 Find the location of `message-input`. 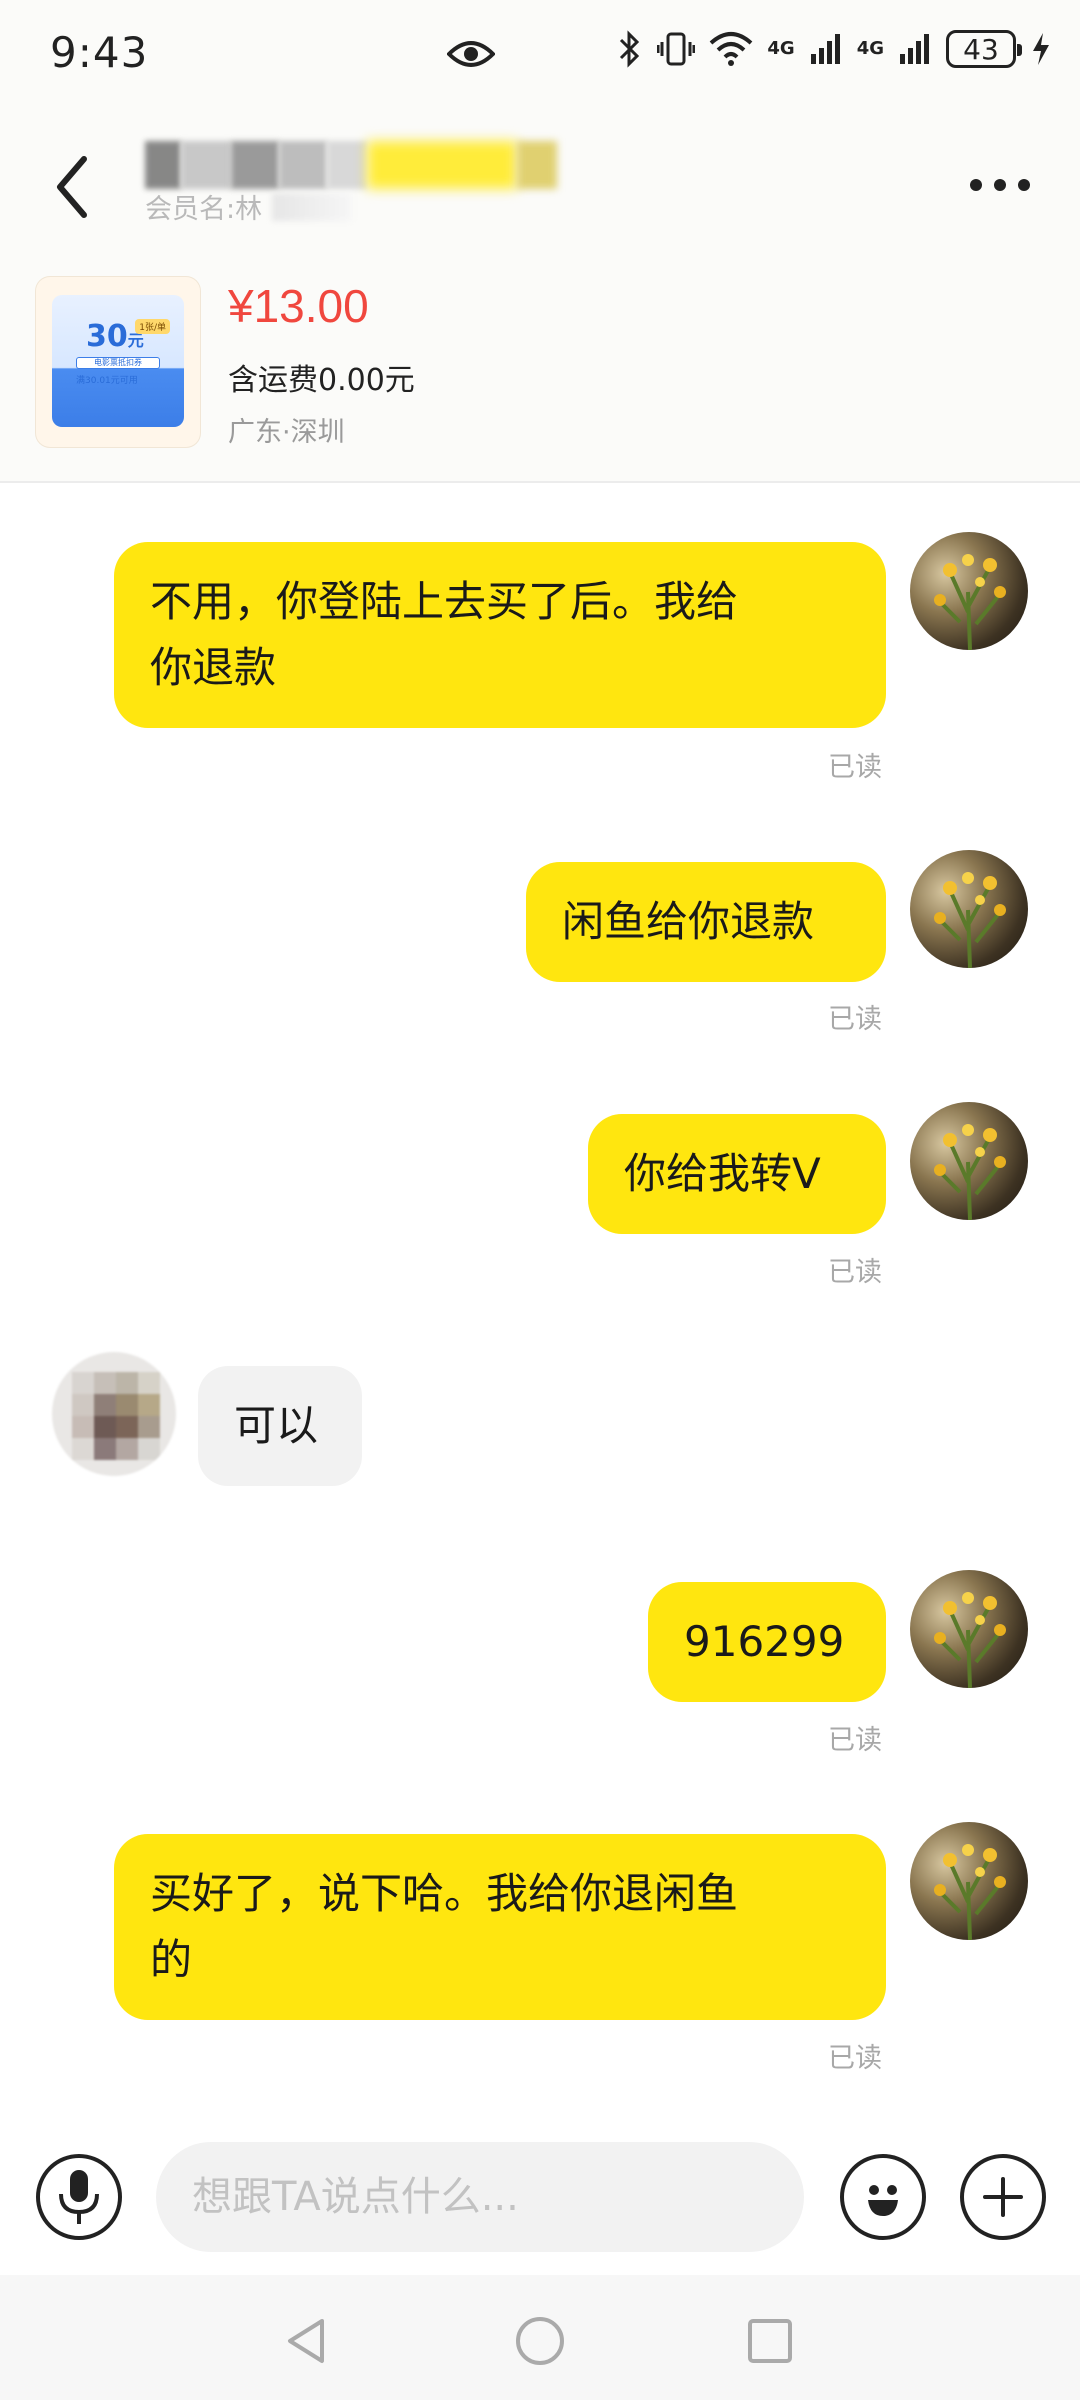

message-input is located at coordinates (480, 2197).